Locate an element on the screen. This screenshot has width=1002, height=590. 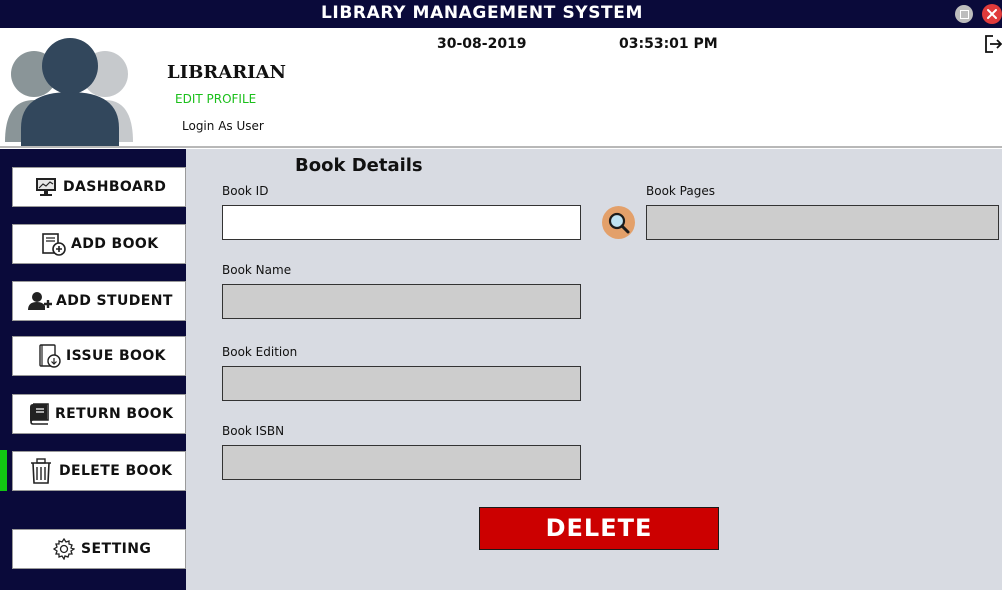
app-title: LIBRARY MANAGEMENT SYSTEM is located at coordinates (482, 13).